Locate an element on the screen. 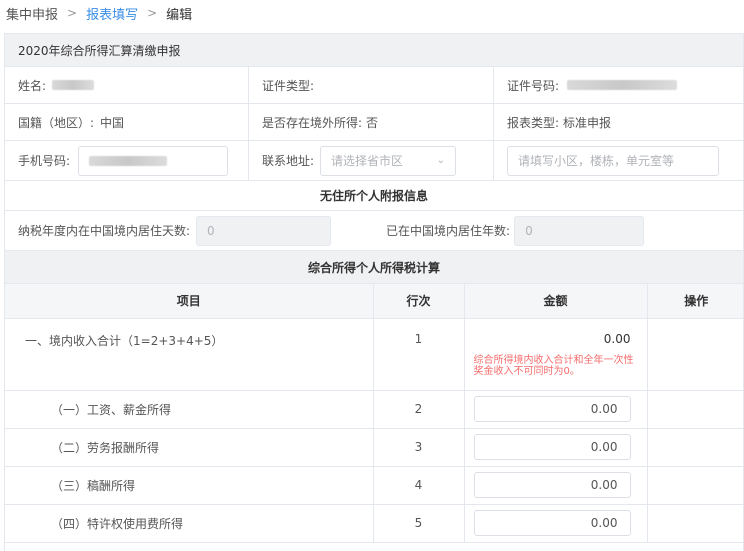 Image resolution: width=744 pixels, height=551 pixels. row-line-number: 5 is located at coordinates (419, 523).